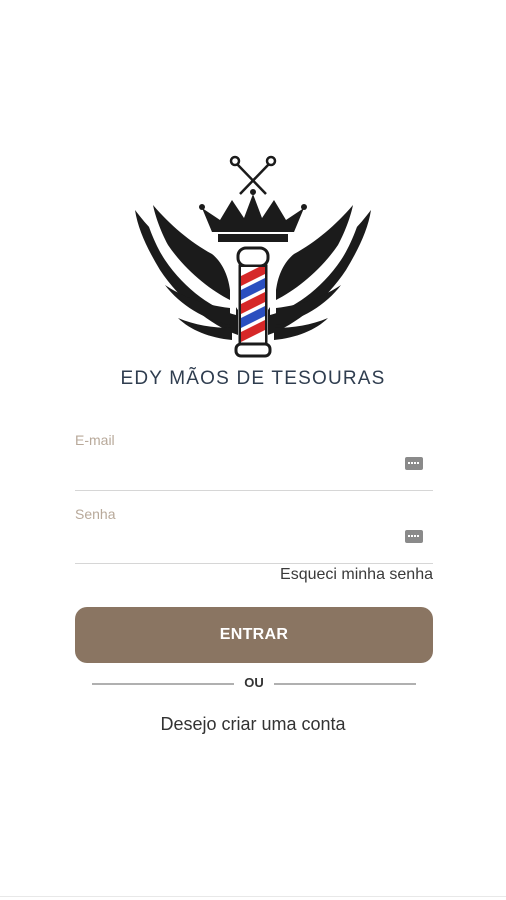 This screenshot has height=900, width=506. Describe the element at coordinates (95, 440) in the screenshot. I see `email-label: E-mail` at that location.